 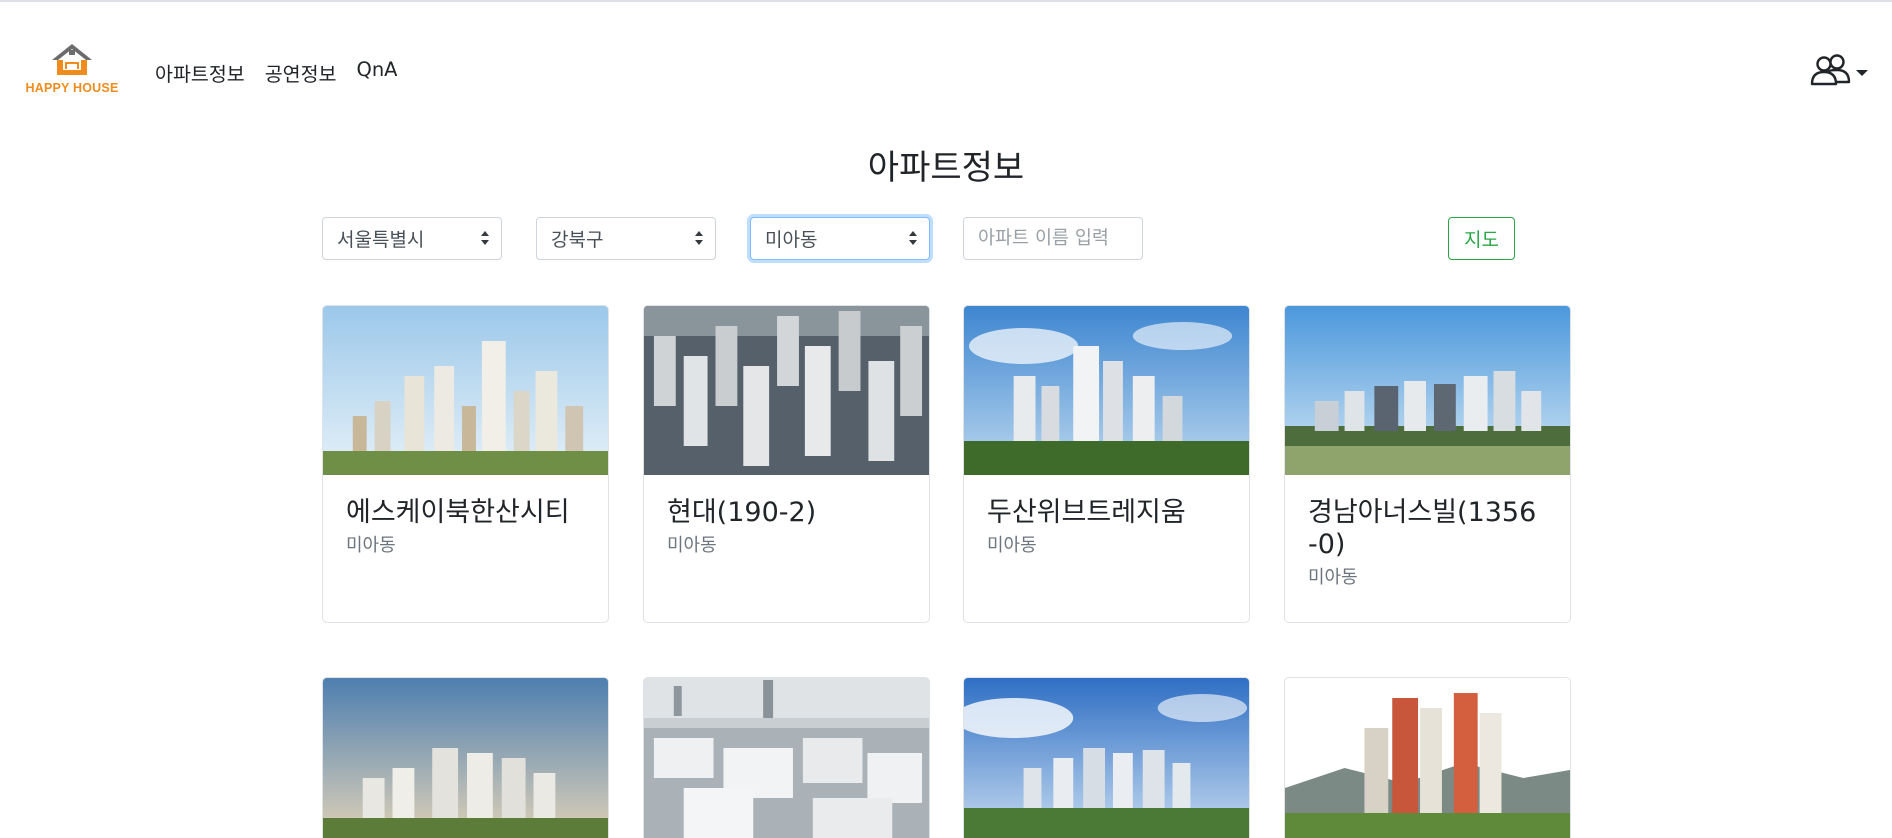 I want to click on main-nav: 아파트정보 공연정보 QnA, so click(x=276, y=72).